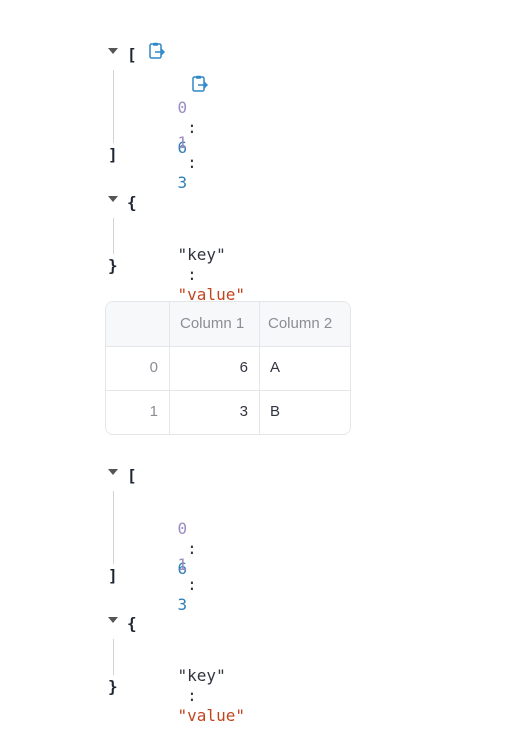 This screenshot has height=751, width=530. I want to click on row-index: 1, so click(153, 411).